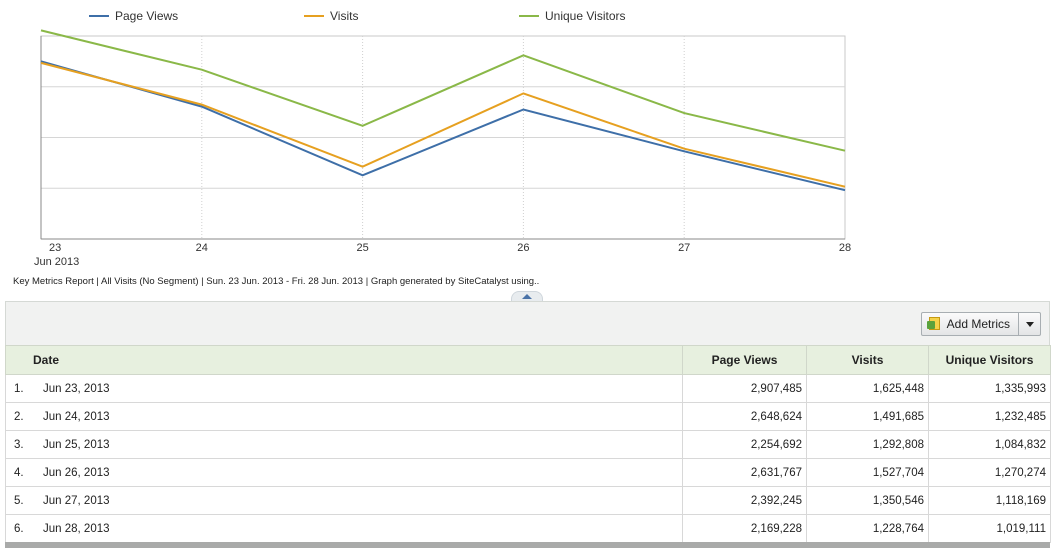 This screenshot has width=1054, height=548. I want to click on row-rank: 5., so click(19, 500).